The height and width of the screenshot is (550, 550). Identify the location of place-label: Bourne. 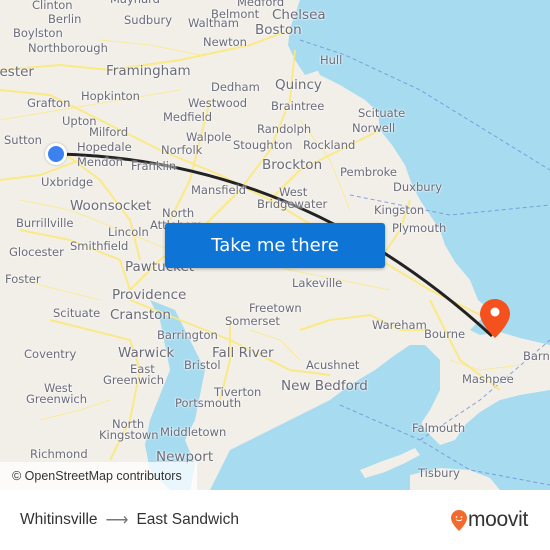
(445, 334).